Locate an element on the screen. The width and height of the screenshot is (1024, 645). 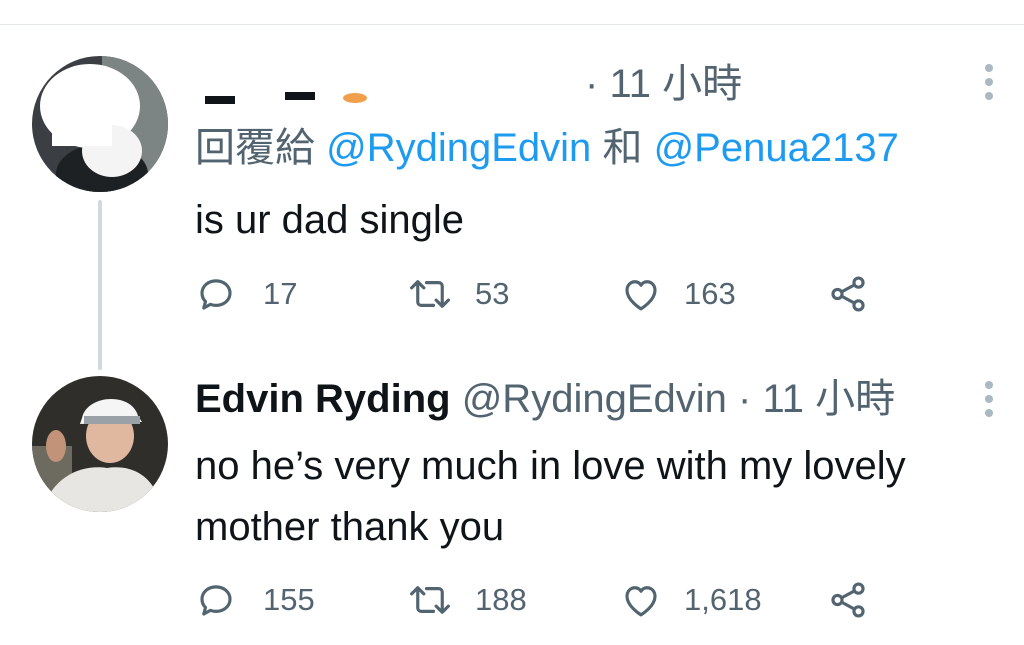
reply-count: 17 is located at coordinates (280, 293).